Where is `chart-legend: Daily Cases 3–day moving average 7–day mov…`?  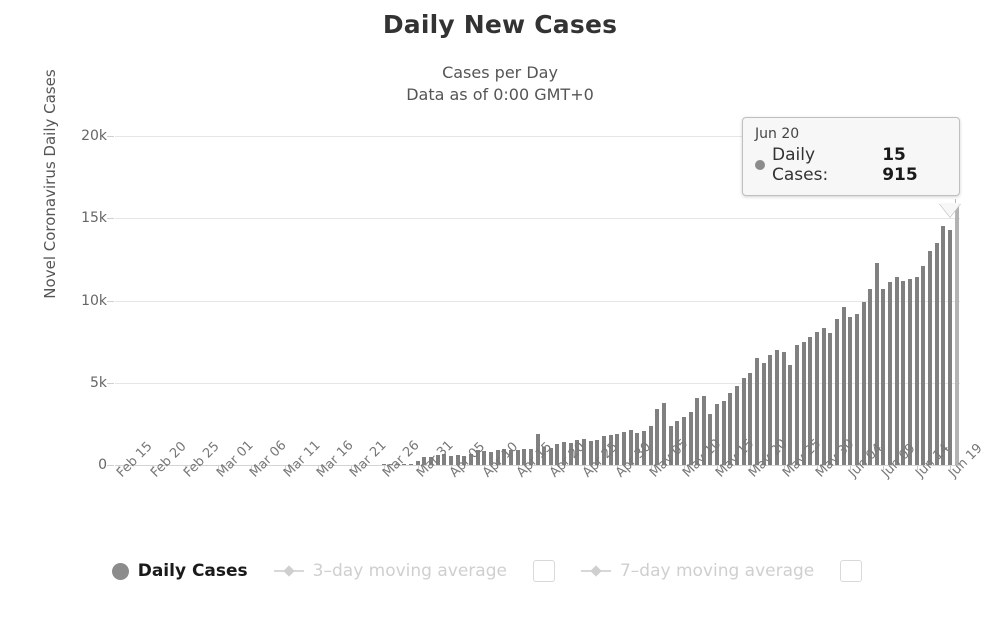 chart-legend: Daily Cases 3–day moving average 7–day mov… is located at coordinates (500, 571).